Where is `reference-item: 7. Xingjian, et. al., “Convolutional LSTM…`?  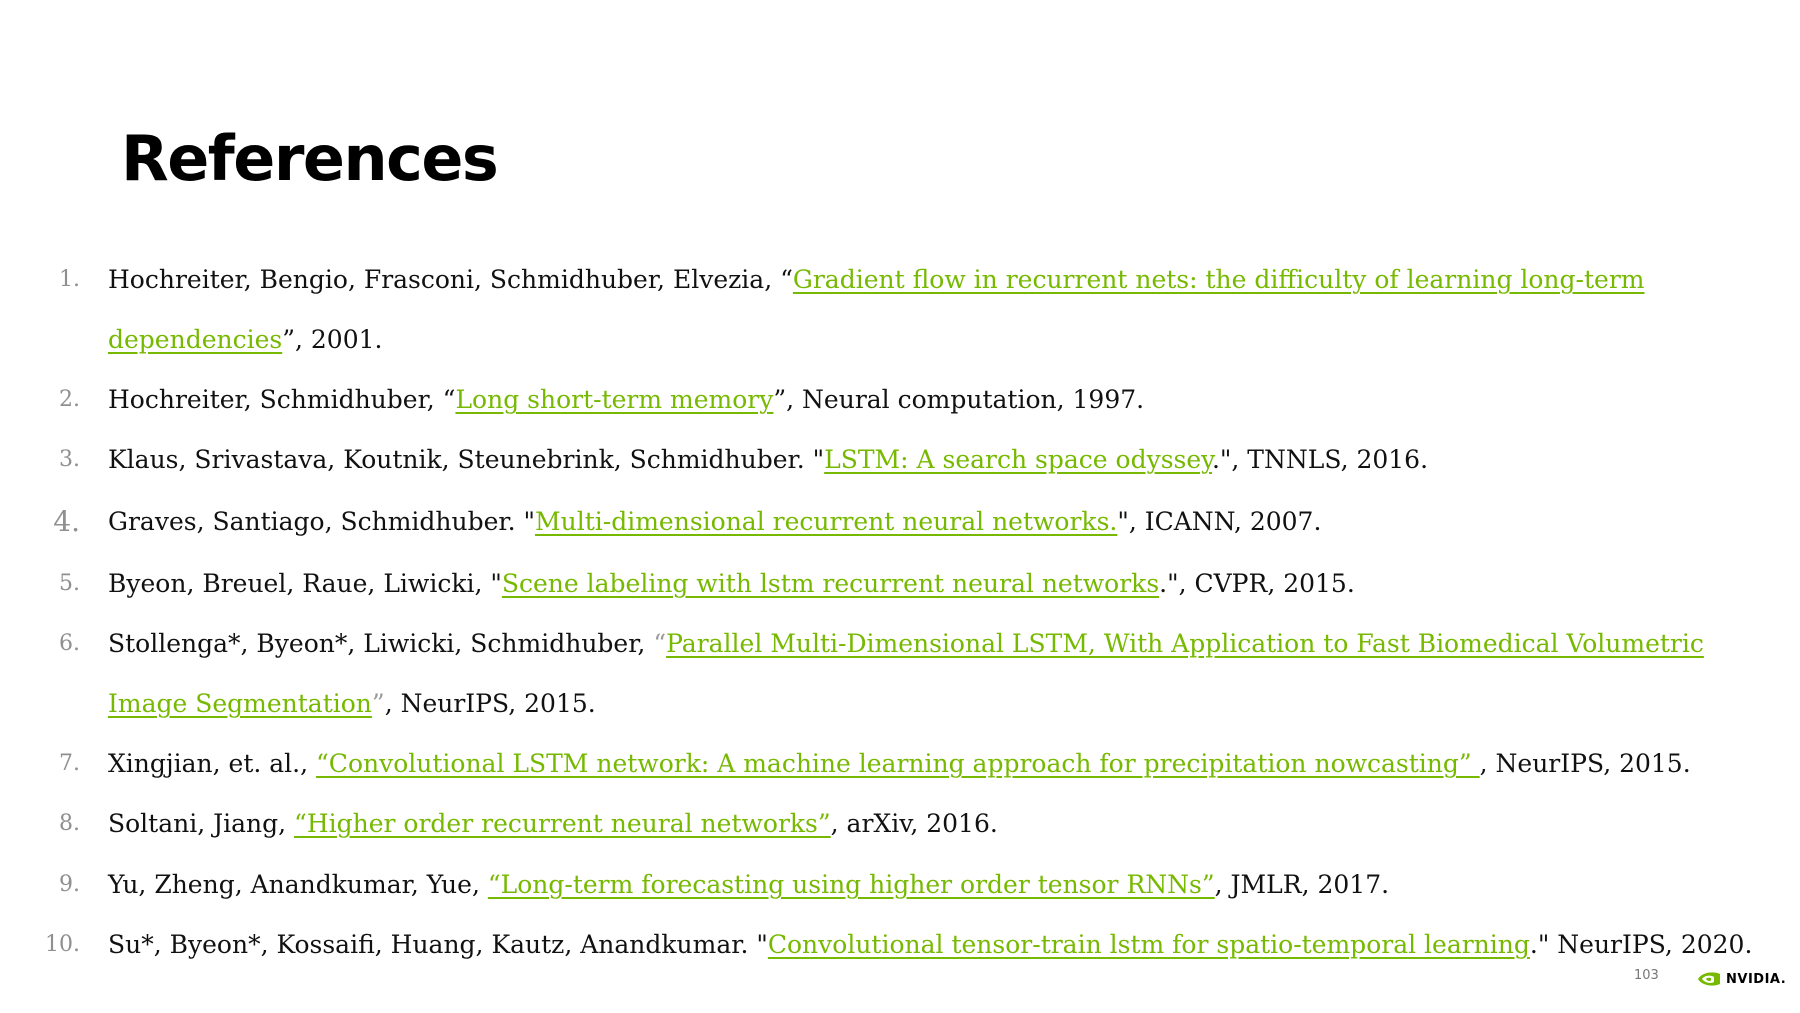 reference-item: 7. Xingjian, et. al., “Convolutional LSTM… is located at coordinates (913, 764).